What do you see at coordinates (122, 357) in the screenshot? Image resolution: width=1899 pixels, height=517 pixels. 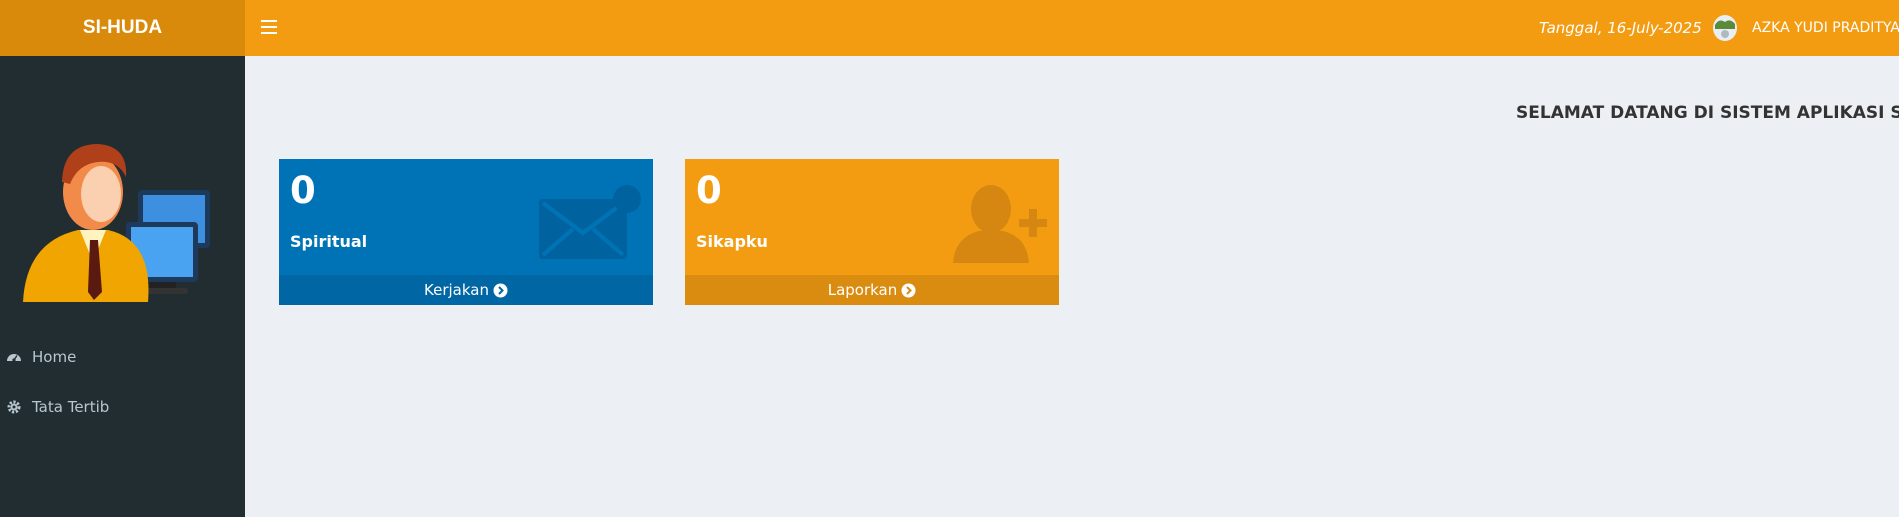 I see `sidebar-item-home: Home` at bounding box center [122, 357].